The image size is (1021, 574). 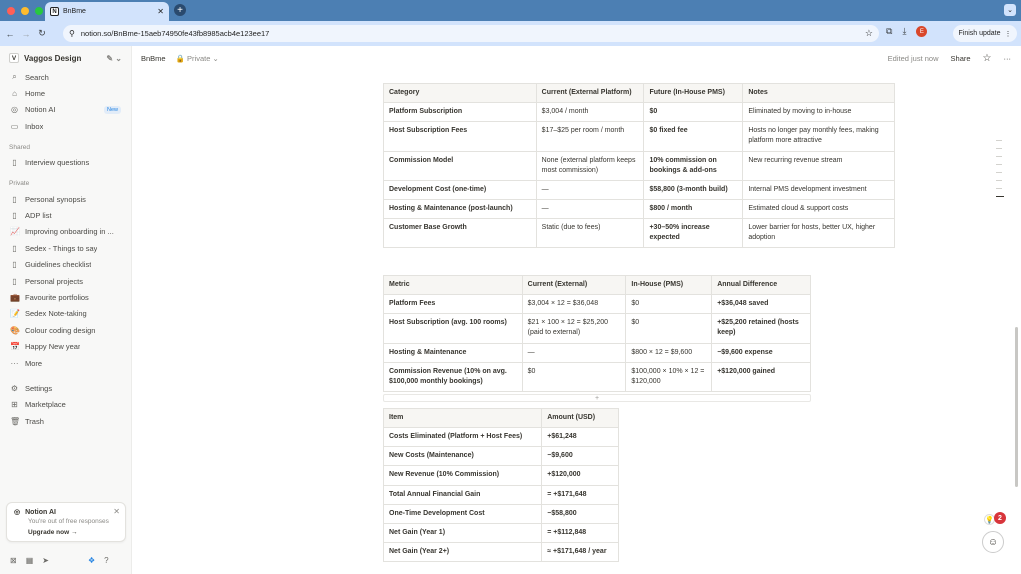 I want to click on table-cell: New recurring revenue stream, so click(x=818, y=165).